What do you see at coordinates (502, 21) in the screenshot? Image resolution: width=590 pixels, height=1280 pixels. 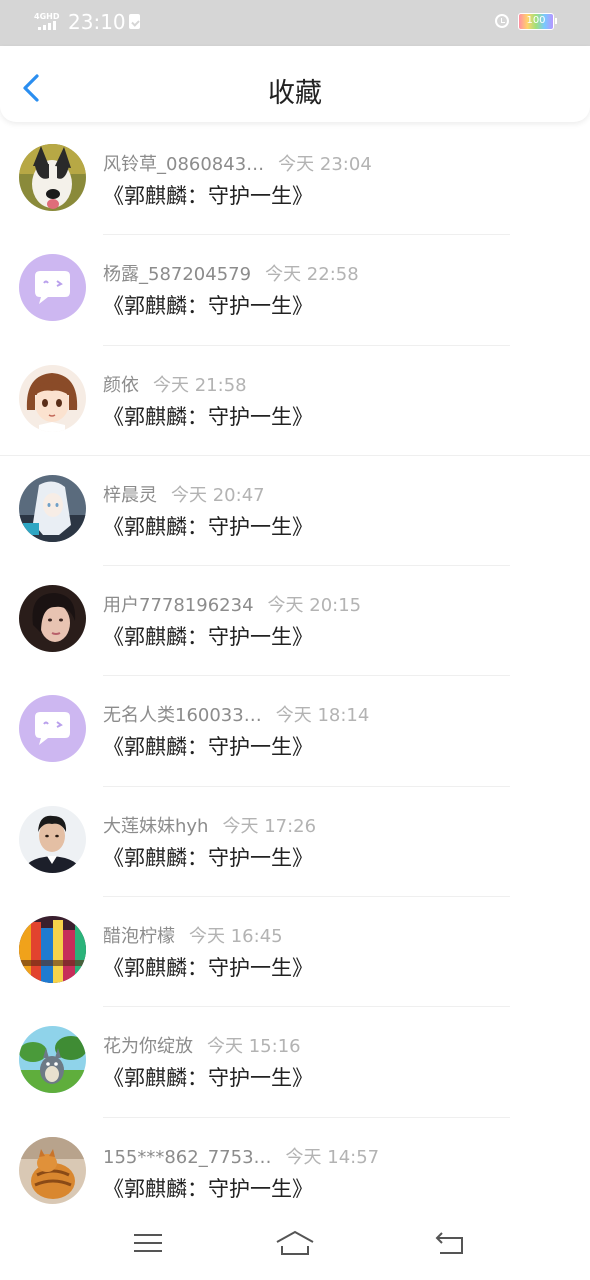 I see `alarm-icon` at bounding box center [502, 21].